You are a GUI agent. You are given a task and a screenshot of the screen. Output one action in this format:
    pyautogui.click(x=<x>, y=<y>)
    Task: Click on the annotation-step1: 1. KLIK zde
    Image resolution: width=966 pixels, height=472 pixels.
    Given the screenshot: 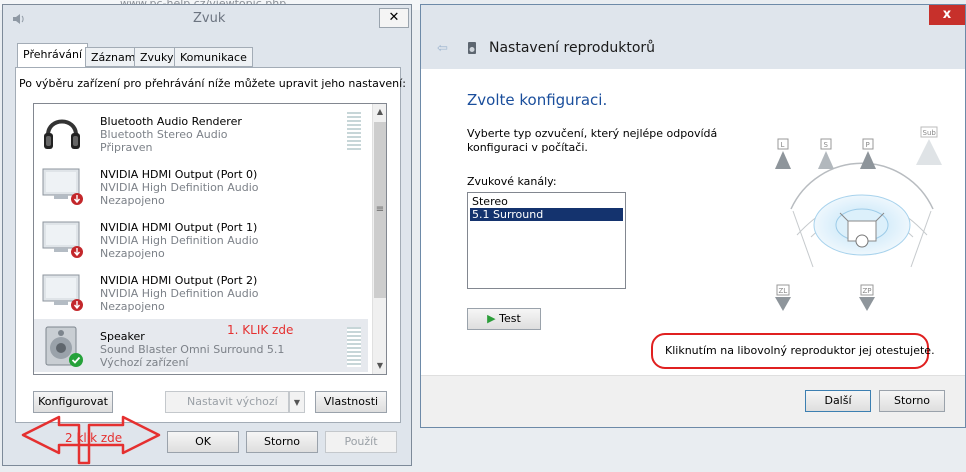 What is the action you would take?
    pyautogui.click(x=260, y=330)
    